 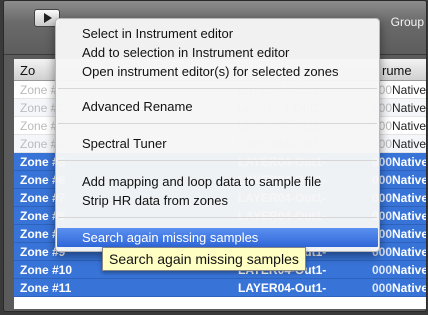 I want to click on menu-item-strip-hr-data: Strip HR data from zones, so click(x=155, y=200).